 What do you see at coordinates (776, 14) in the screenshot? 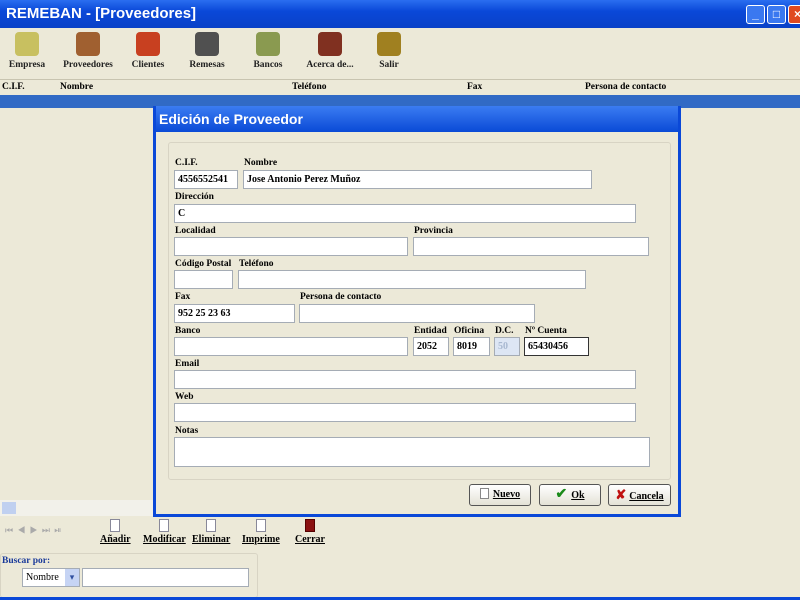
I see `maximize-button: □` at bounding box center [776, 14].